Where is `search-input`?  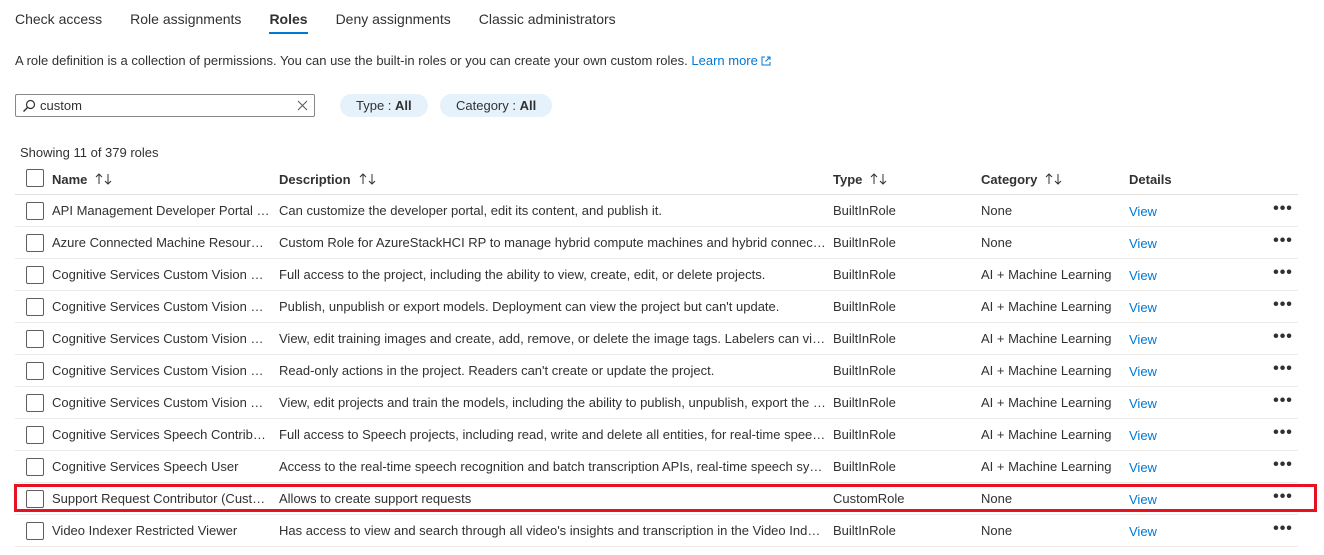 search-input is located at coordinates (165, 105).